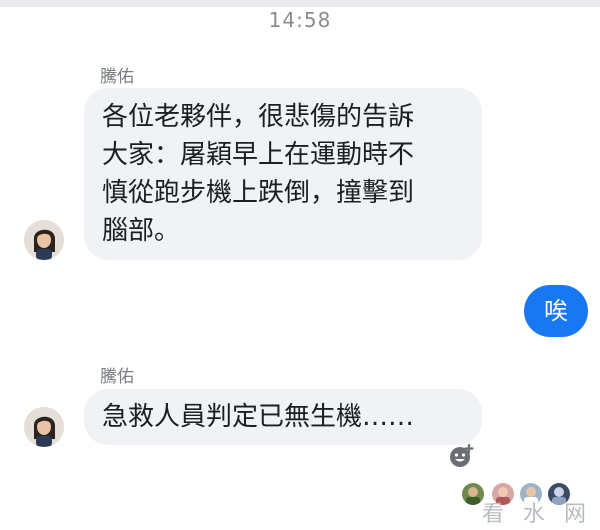 The height and width of the screenshot is (530, 600). Describe the element at coordinates (258, 117) in the screenshot. I see `message-line: 各位老夥伴，很悲傷的告訴` at that location.